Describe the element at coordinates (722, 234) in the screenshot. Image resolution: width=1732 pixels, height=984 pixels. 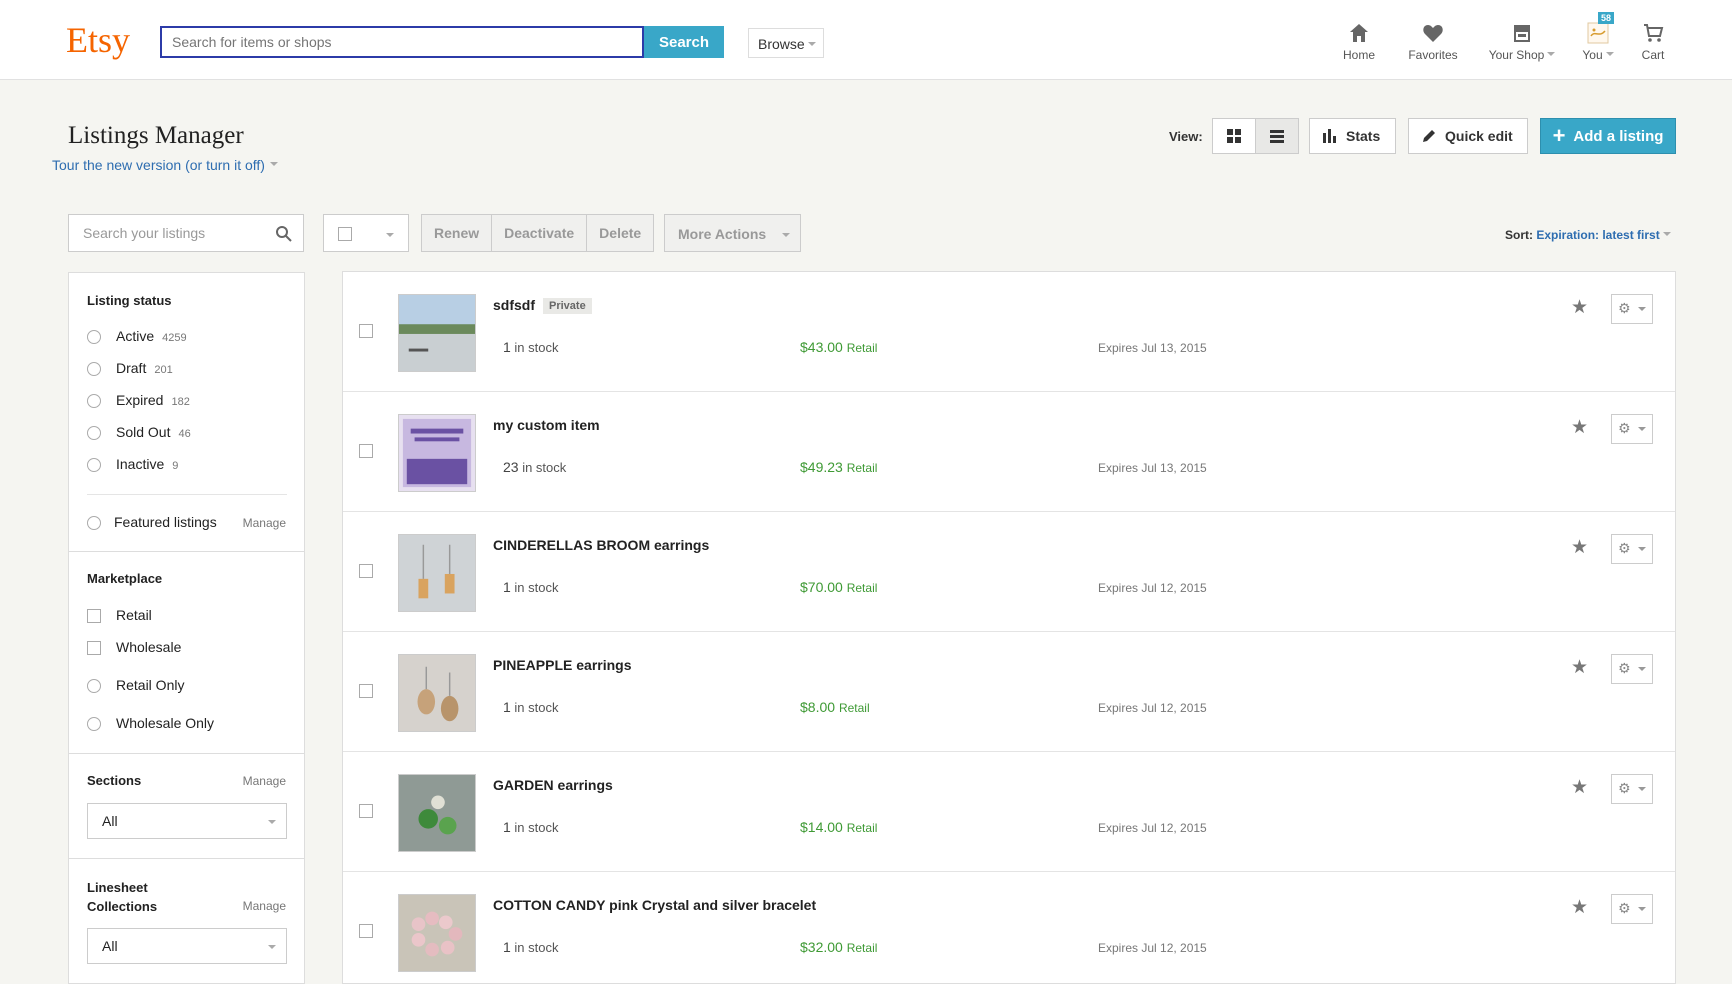
I see `more-actions-label: More Actions` at that location.